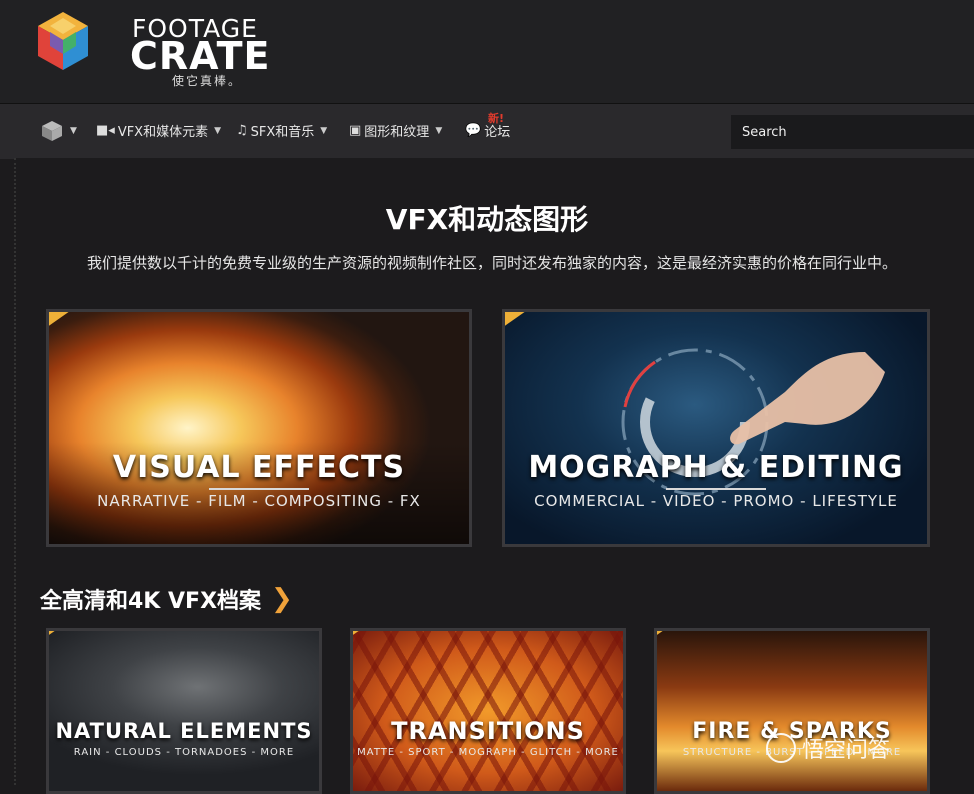 Image resolution: width=974 pixels, height=794 pixels. I want to click on search-input, so click(852, 132).